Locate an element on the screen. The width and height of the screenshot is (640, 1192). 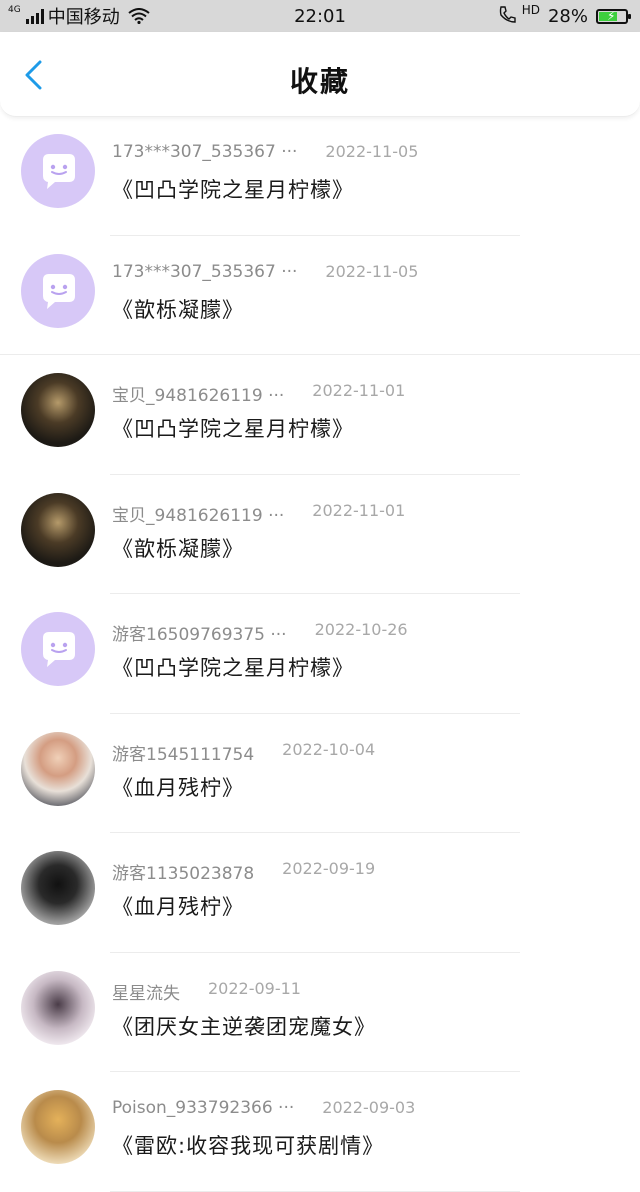
item-meta: 游客1545111754 2022-10-04 is located at coordinates (243, 752).